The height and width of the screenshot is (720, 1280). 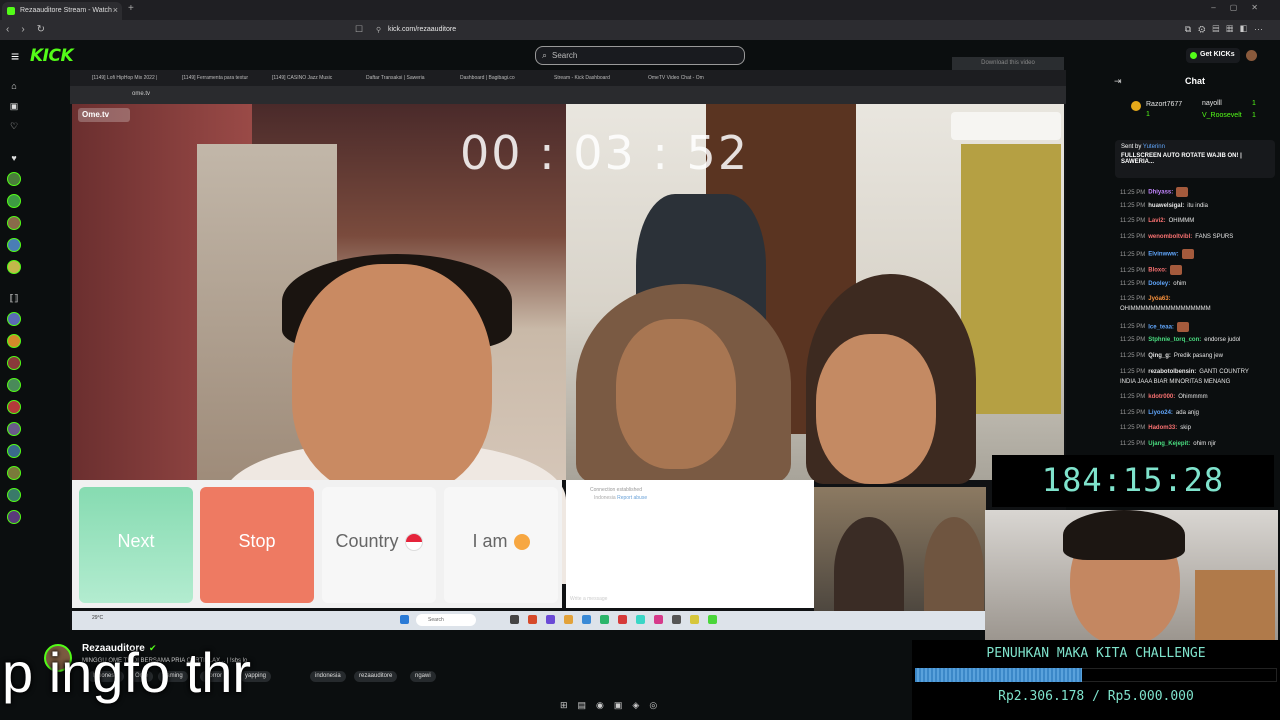 I want to click on stream-tag: rezaauditore, so click(x=376, y=676).